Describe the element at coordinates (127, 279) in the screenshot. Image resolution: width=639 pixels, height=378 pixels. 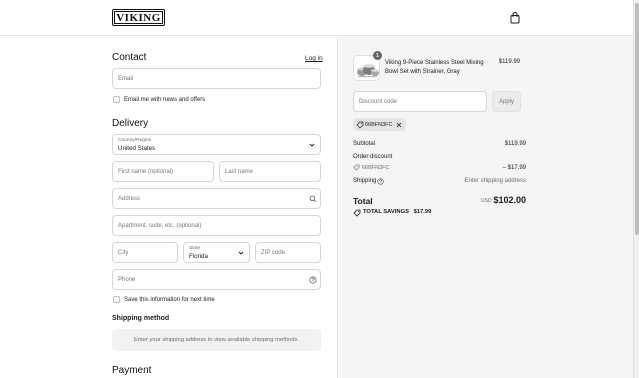
I see `phone-placeholder: Phone` at that location.